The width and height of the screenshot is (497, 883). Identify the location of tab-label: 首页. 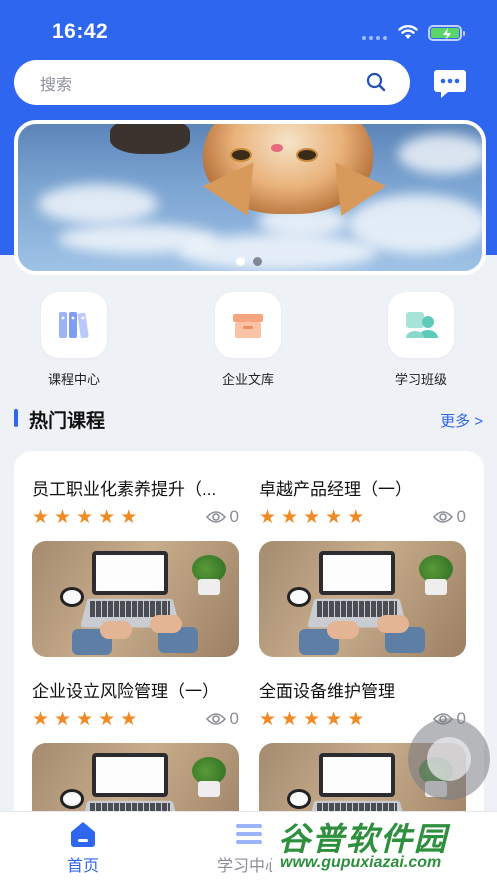
(82, 866).